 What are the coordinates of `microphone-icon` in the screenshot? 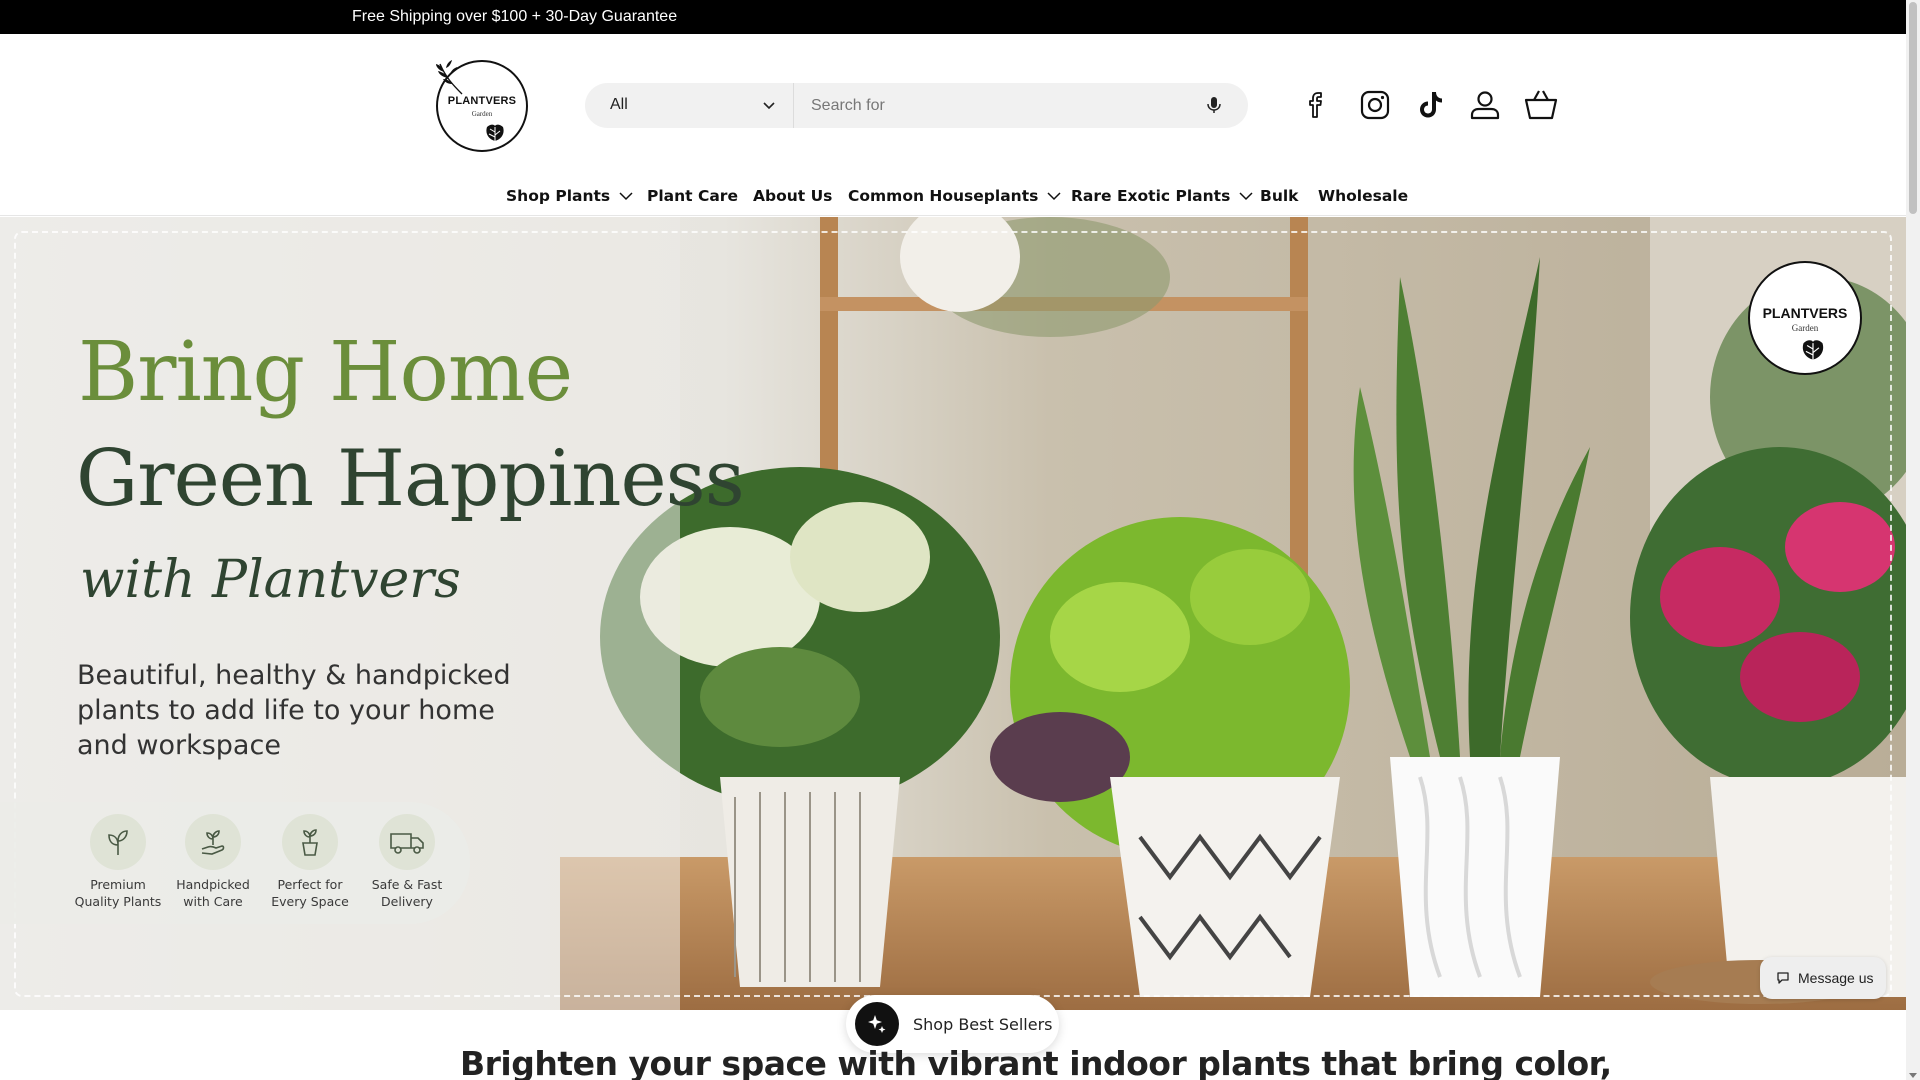 It's located at (1214, 105).